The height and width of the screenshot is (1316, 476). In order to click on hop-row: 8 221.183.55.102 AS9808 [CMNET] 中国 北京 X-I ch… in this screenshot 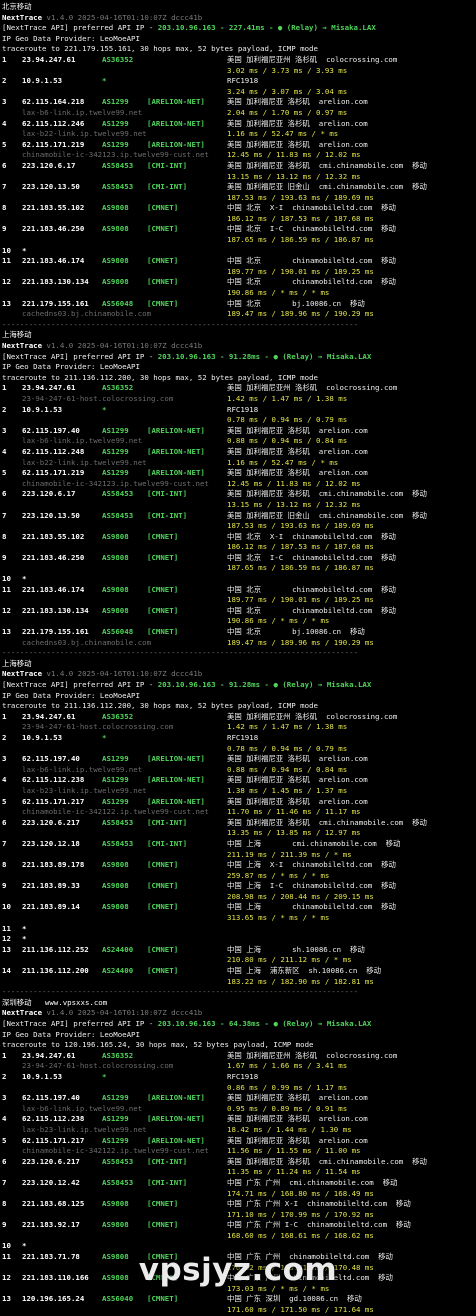, I will do `click(238, 537)`.